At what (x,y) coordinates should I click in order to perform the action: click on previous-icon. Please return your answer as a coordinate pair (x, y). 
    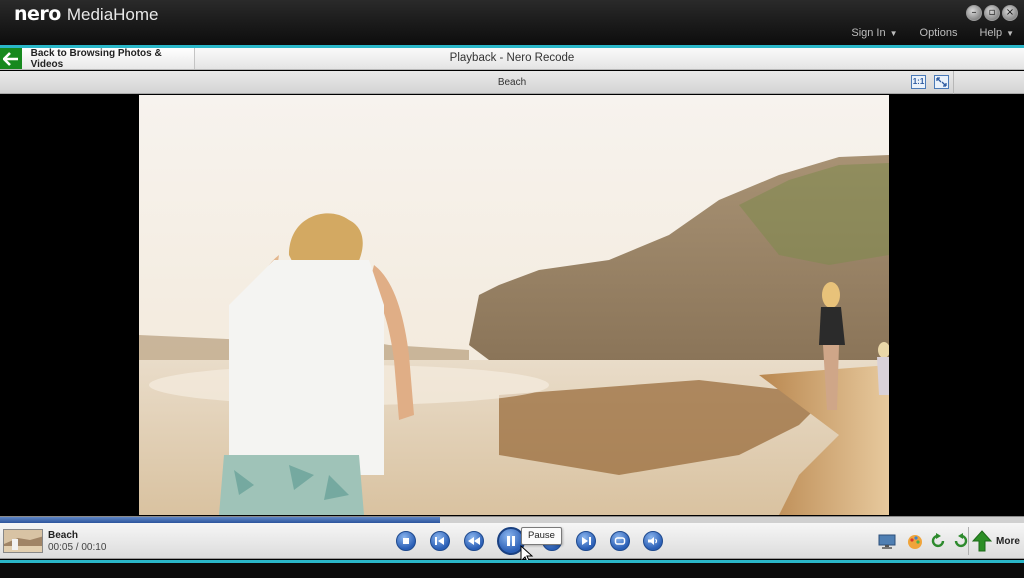
    Looking at the image, I should click on (440, 541).